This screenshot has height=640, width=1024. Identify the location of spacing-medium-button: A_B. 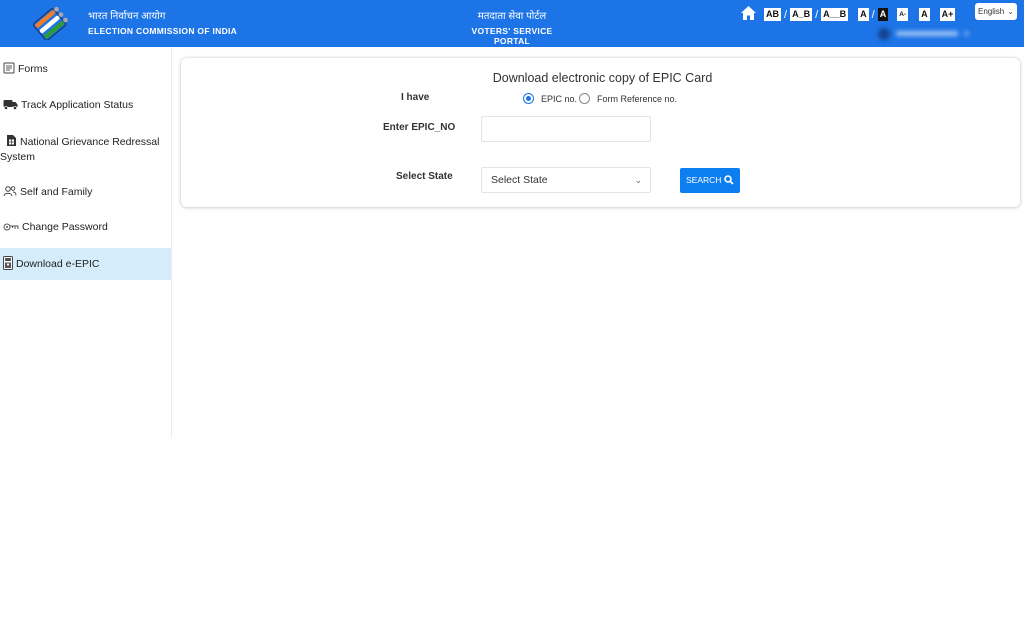
(801, 14).